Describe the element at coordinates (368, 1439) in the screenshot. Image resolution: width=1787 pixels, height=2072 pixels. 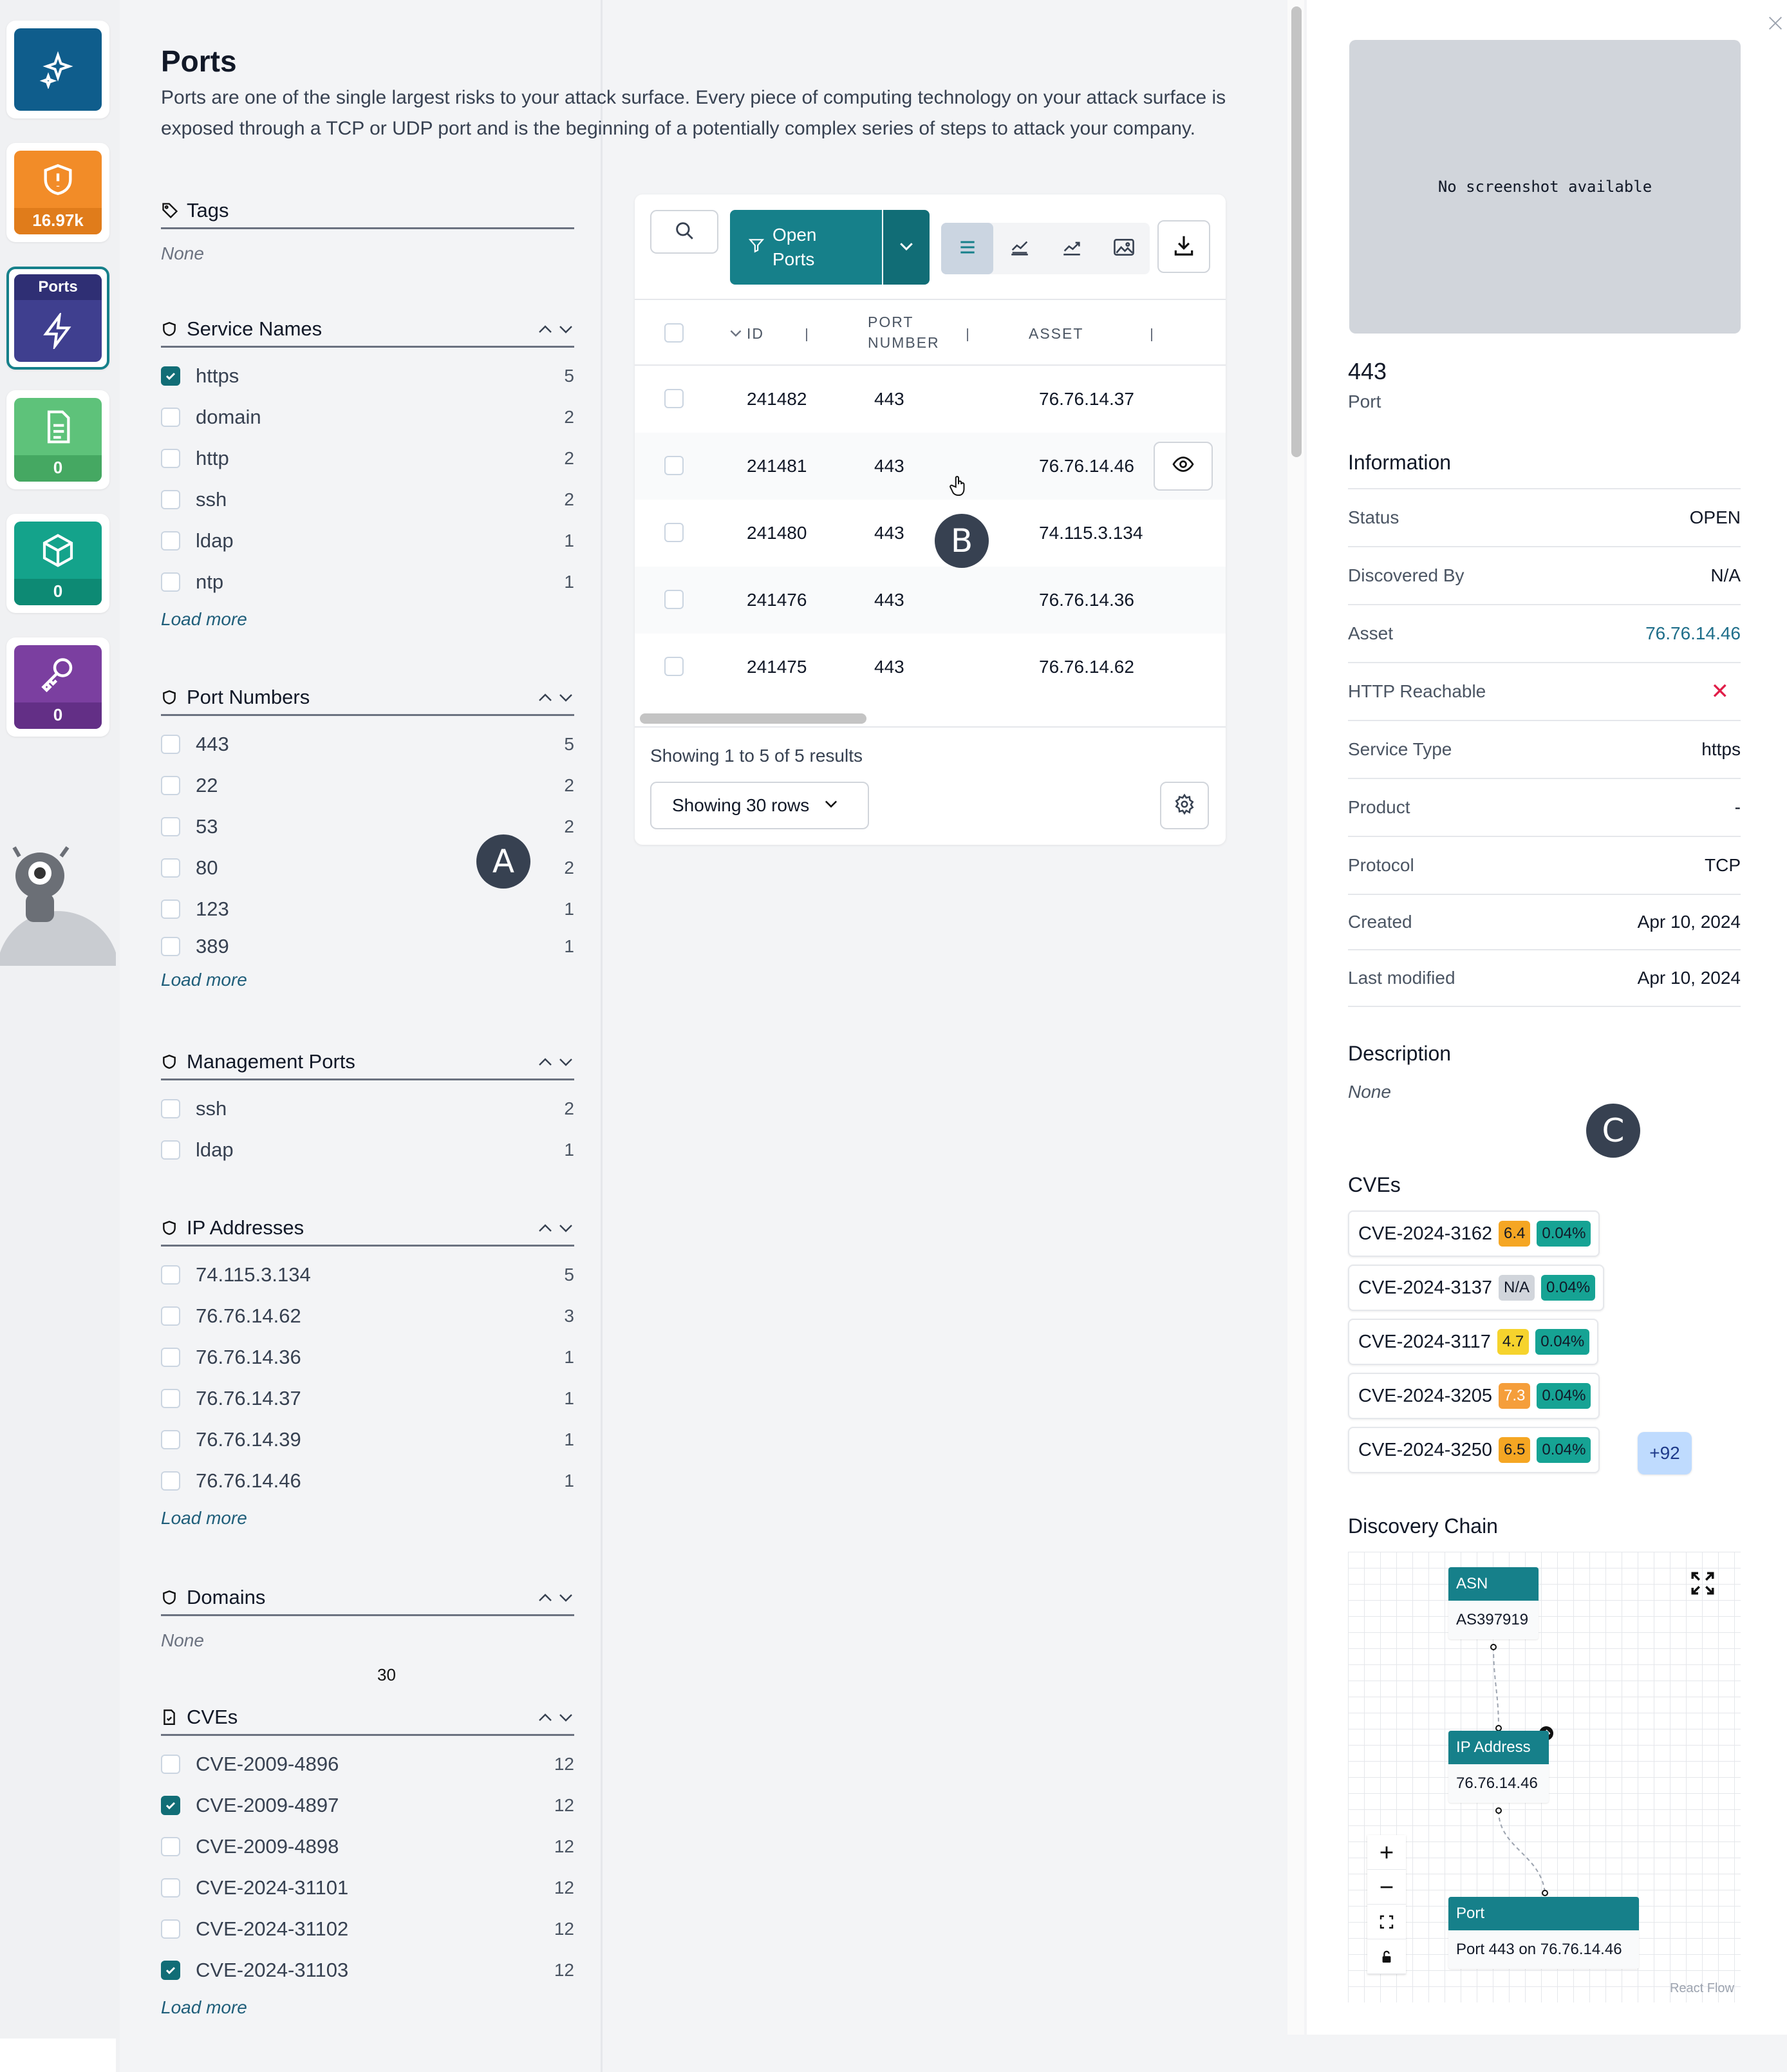
I see `filter-option: 76.76.14.39 1` at that location.